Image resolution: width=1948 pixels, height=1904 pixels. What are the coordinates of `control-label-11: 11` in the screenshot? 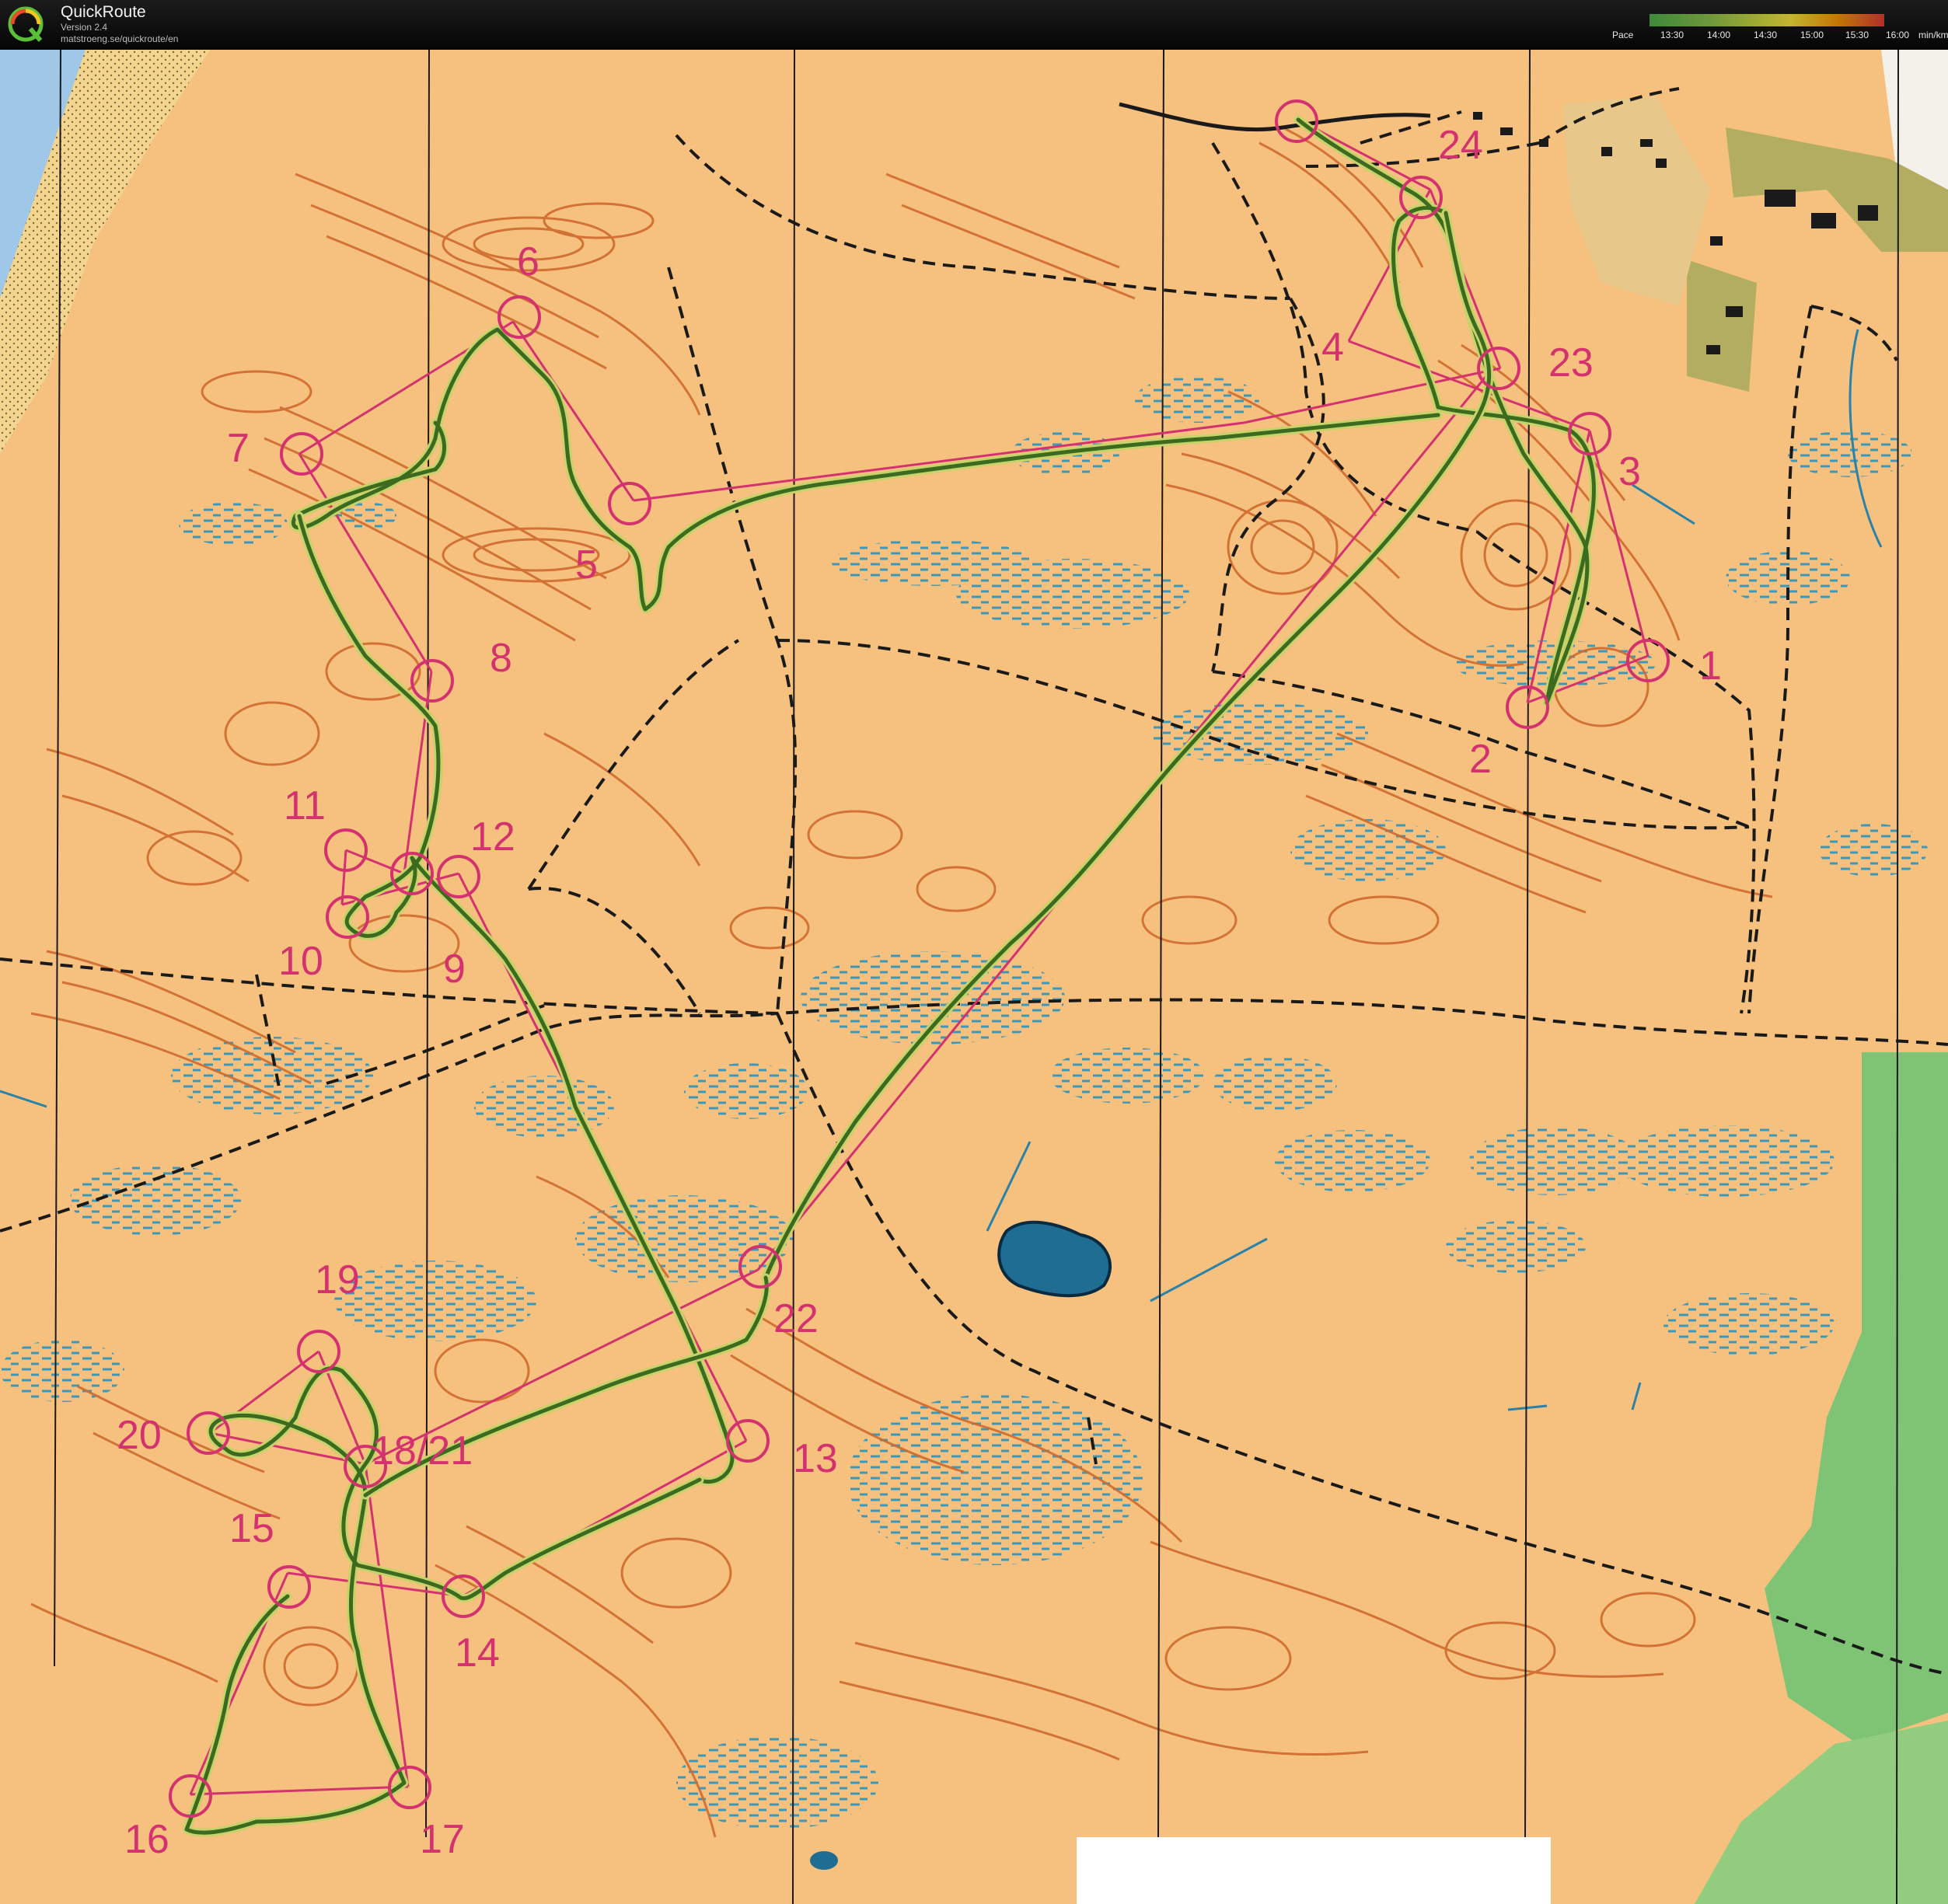 It's located at (305, 805).